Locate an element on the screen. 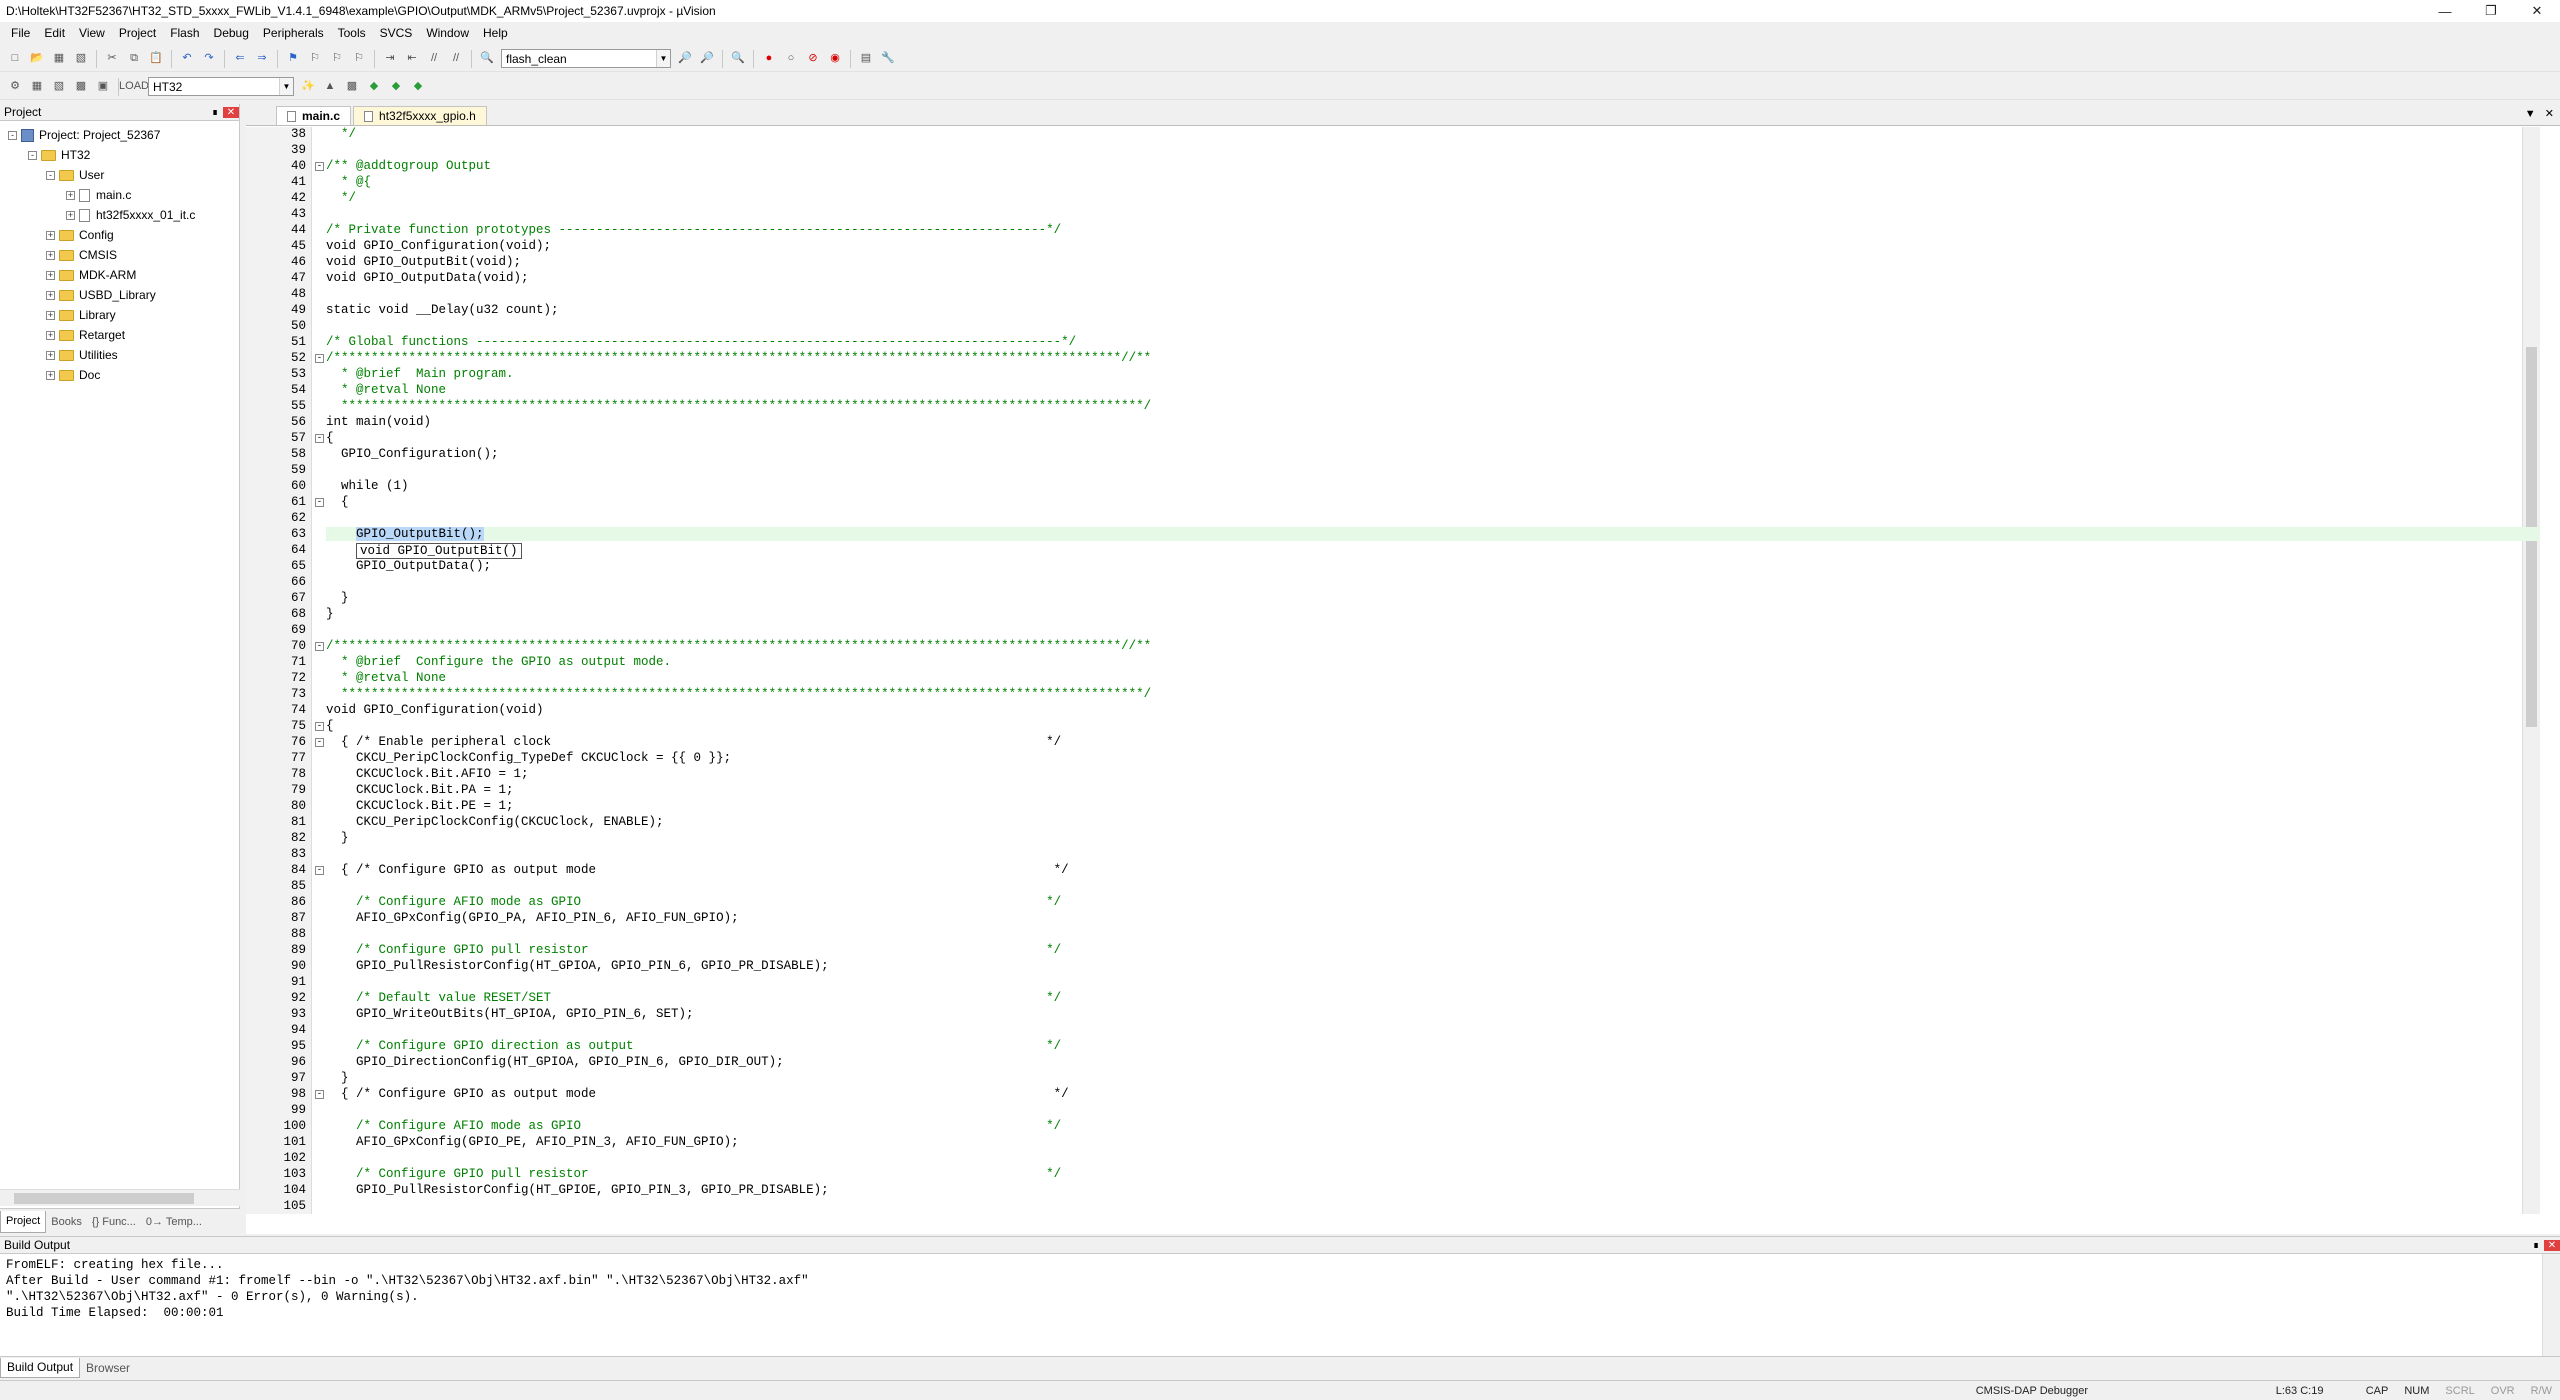 This screenshot has height=1400, width=2560. build-icon: ▦ is located at coordinates (37, 87).